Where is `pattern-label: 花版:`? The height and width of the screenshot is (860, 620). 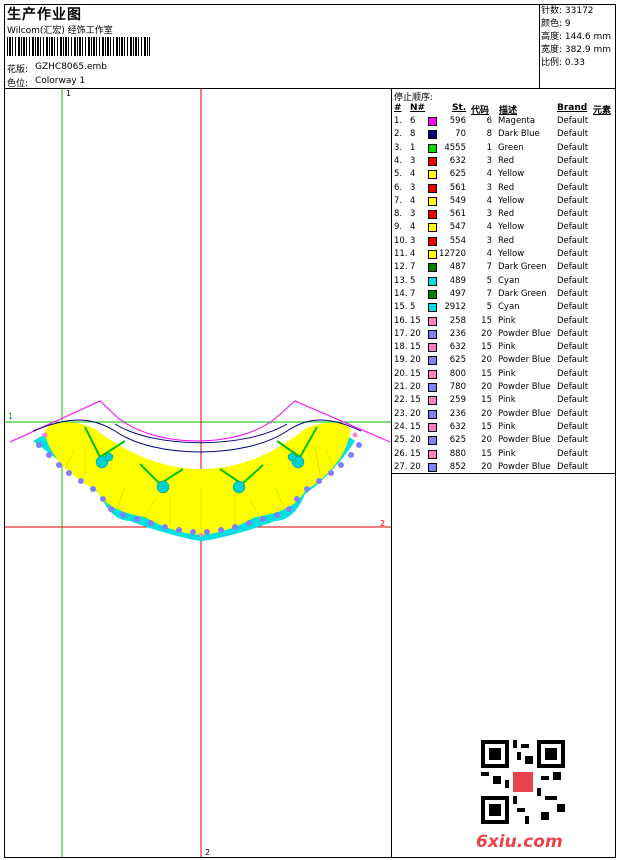 pattern-label: 花版: is located at coordinates (18, 70).